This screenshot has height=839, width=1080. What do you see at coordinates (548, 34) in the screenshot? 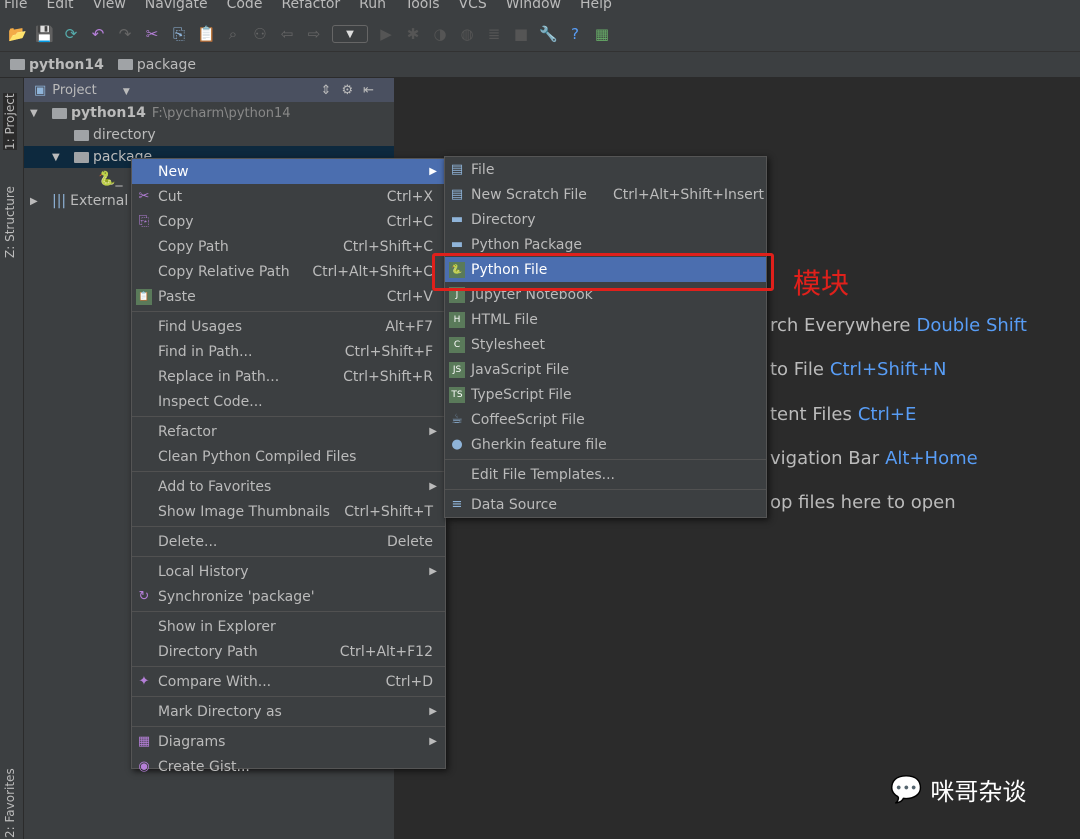
I see `settings-icon: 🔧` at bounding box center [548, 34].